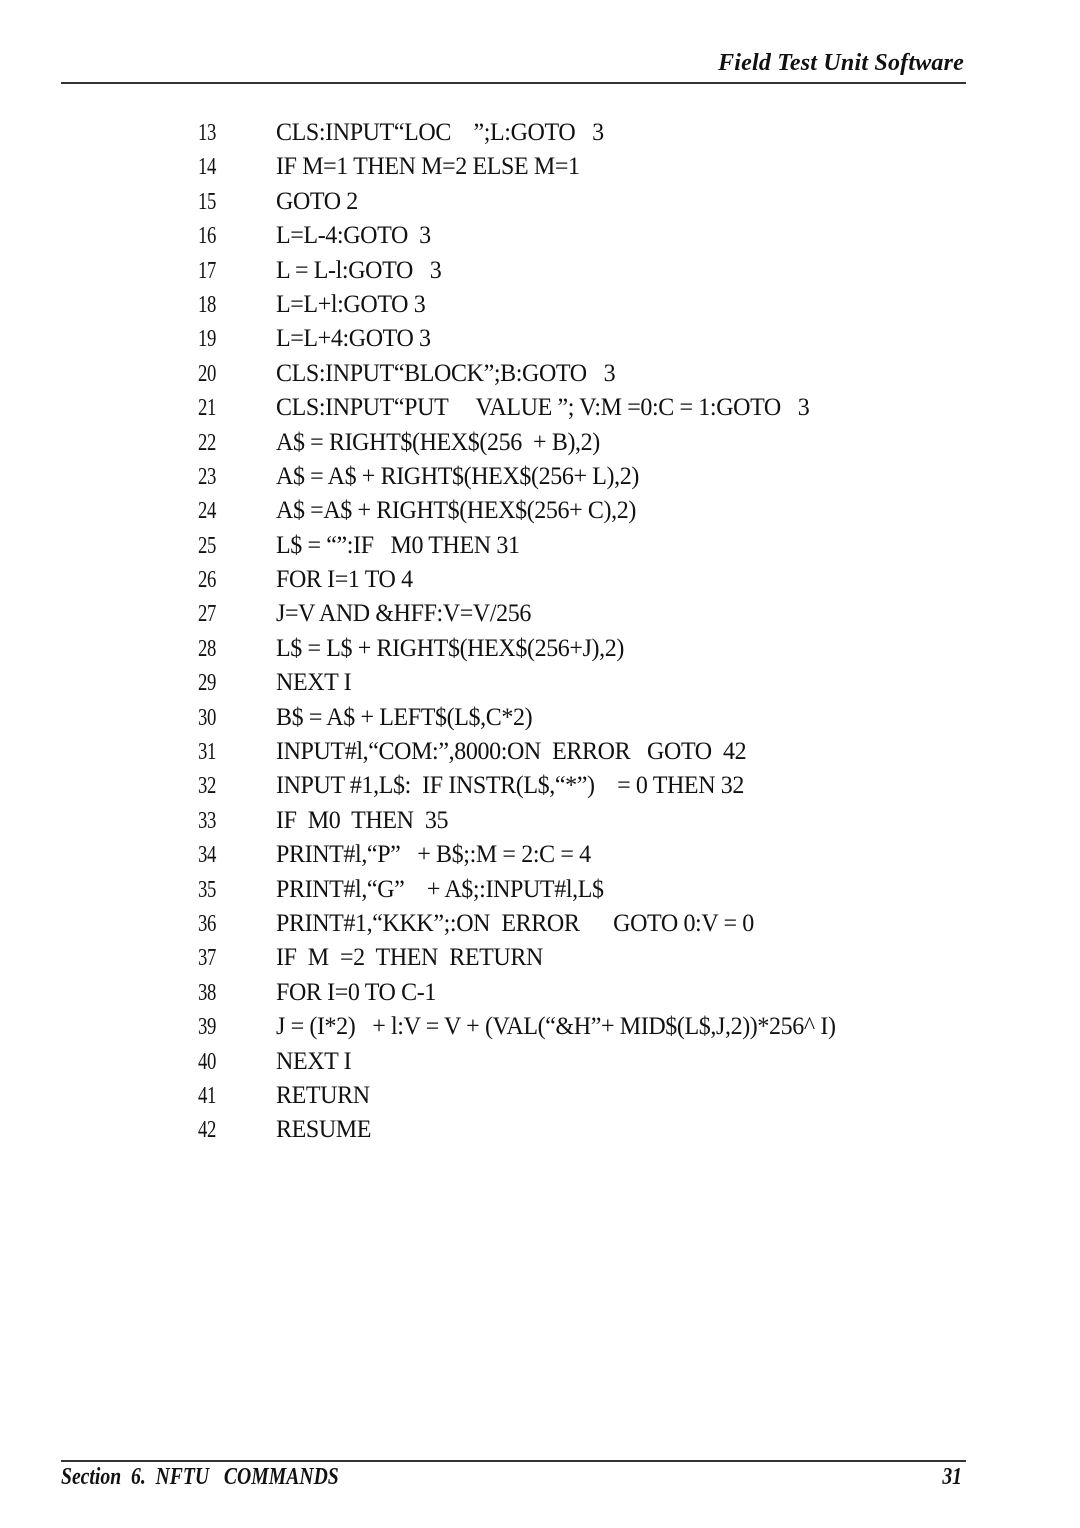 The width and height of the screenshot is (1080, 1528). I want to click on code-text: IF M =2 THEN RETURN, so click(409, 958).